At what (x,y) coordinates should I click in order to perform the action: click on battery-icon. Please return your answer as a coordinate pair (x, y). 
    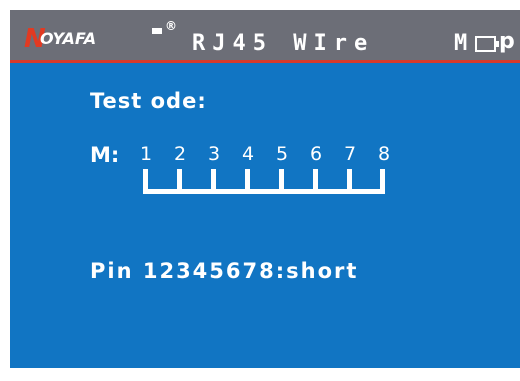
    Looking at the image, I should click on (487, 44).